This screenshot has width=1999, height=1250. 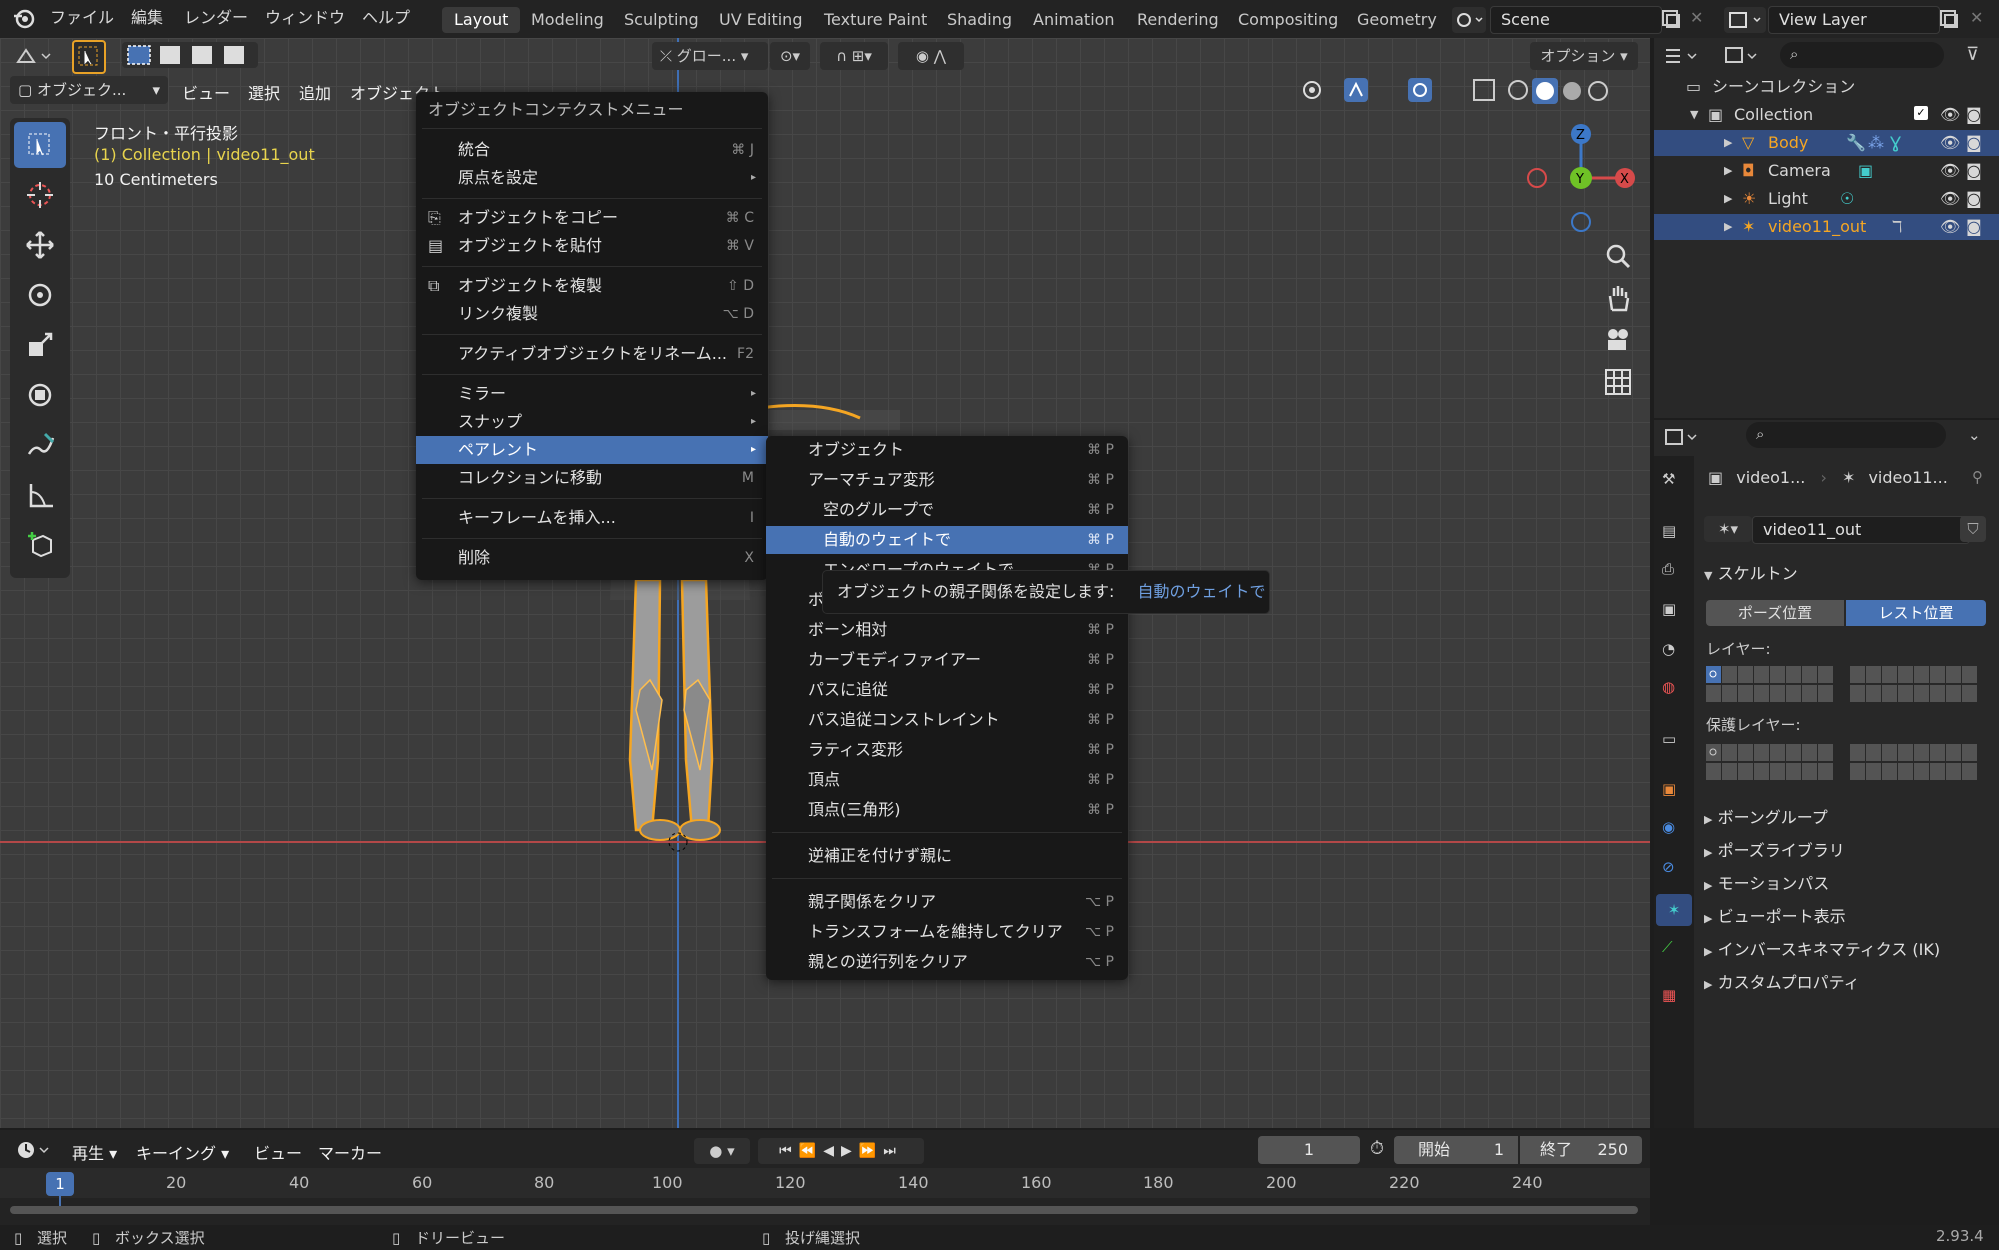 I want to click on transform-tool-icon, so click(x=40, y=395).